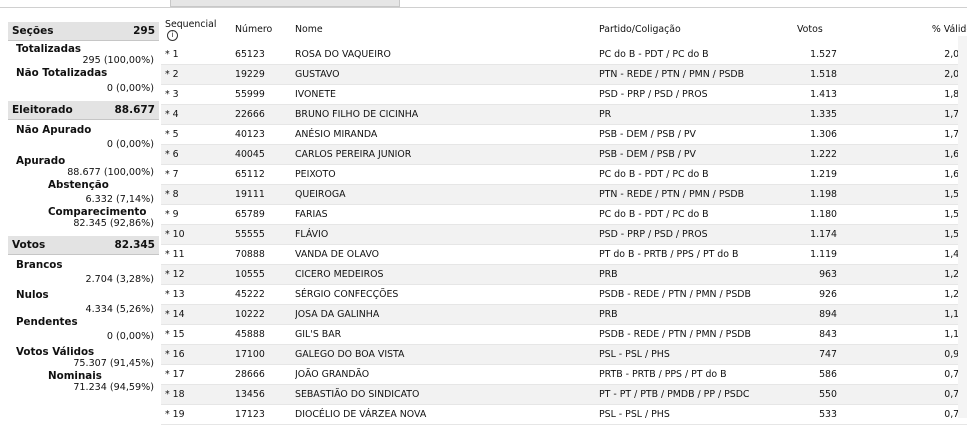 This screenshot has width=967, height=425. Describe the element at coordinates (49, 49) in the screenshot. I see `totalizadas-label: Totalizadas` at that location.